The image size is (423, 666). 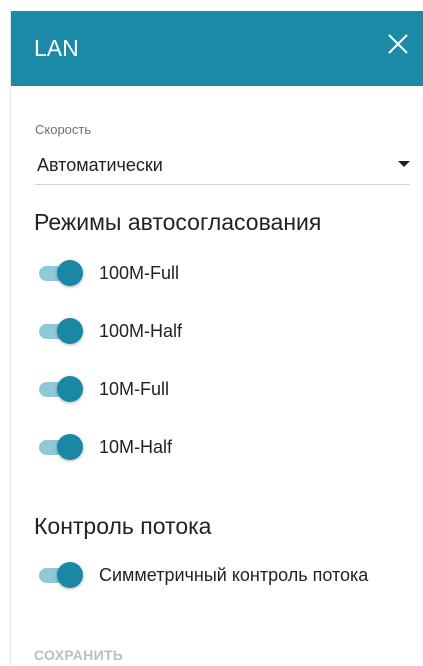 What do you see at coordinates (217, 447) in the screenshot?
I see `toggle-10m-half: 10M-Half` at bounding box center [217, 447].